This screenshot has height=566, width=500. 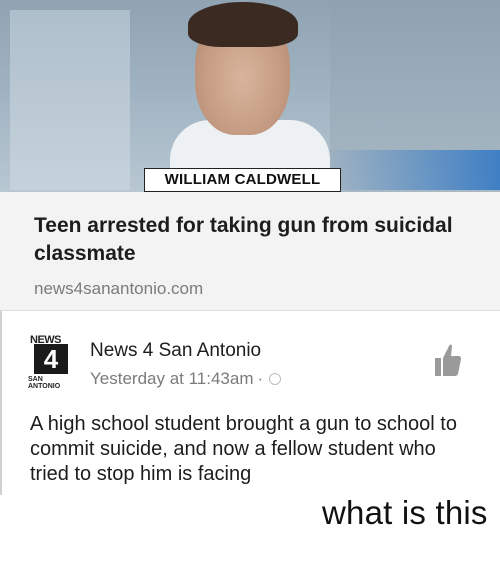 I want to click on background-window, so click(x=70, y=100).